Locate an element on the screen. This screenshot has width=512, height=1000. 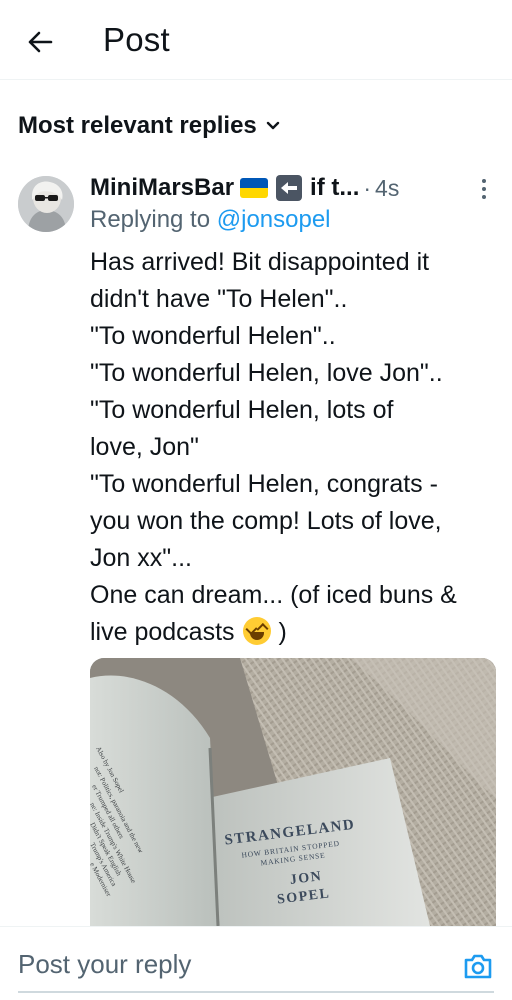
text-line: "To wonderful Helen, love Jon".. is located at coordinates (266, 373).